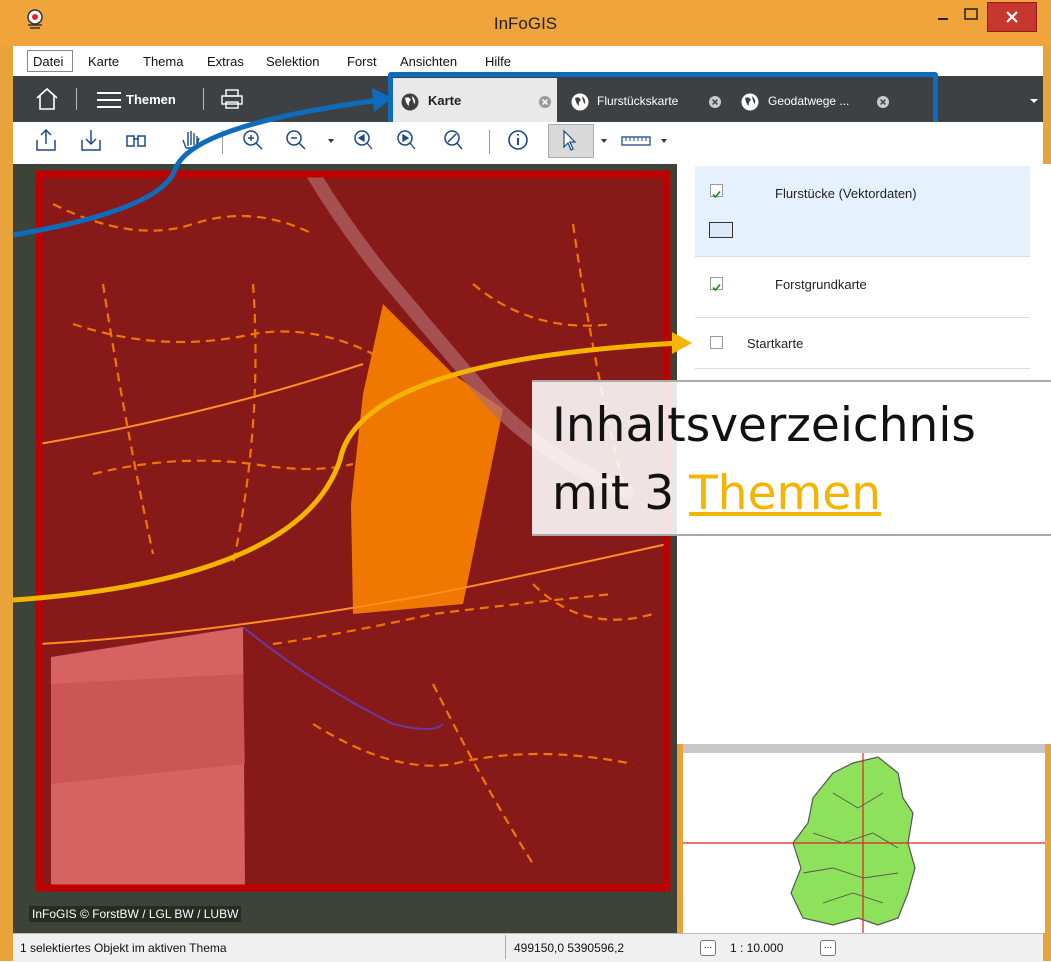  I want to click on panel-splitter, so click(864, 748).